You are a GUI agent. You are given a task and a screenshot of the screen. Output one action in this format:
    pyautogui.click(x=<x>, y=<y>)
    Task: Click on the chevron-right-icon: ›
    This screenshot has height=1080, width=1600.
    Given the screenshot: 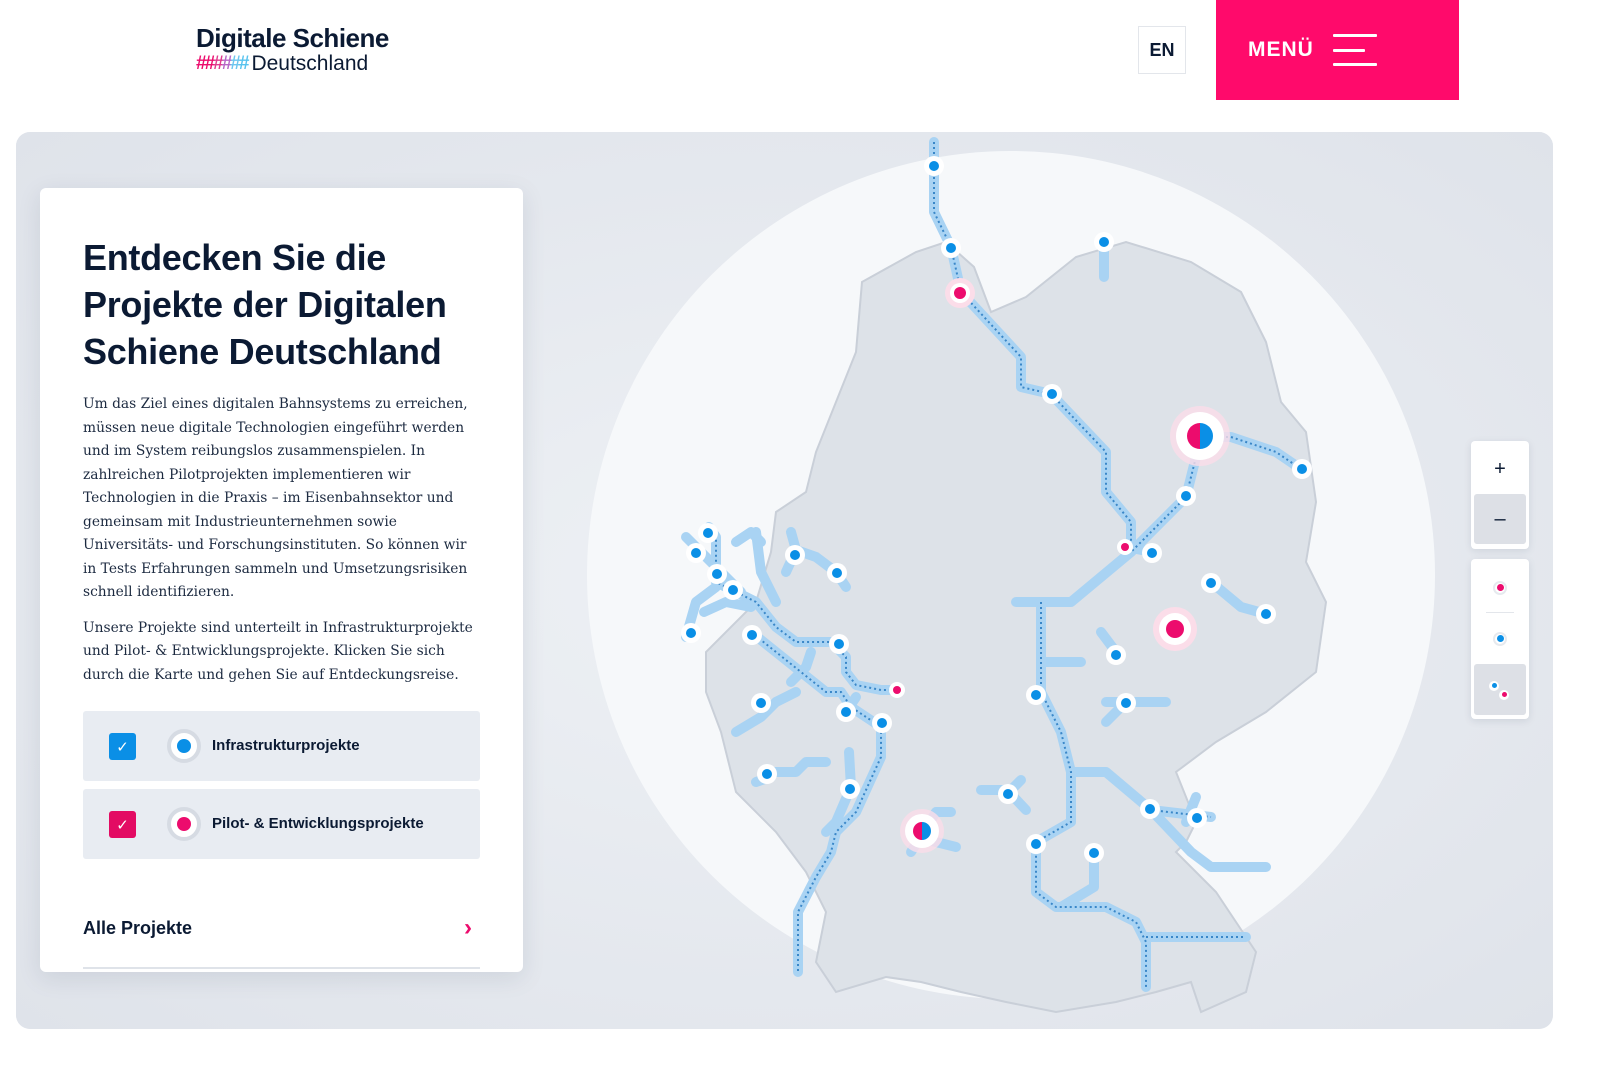 What is the action you would take?
    pyautogui.click(x=468, y=927)
    